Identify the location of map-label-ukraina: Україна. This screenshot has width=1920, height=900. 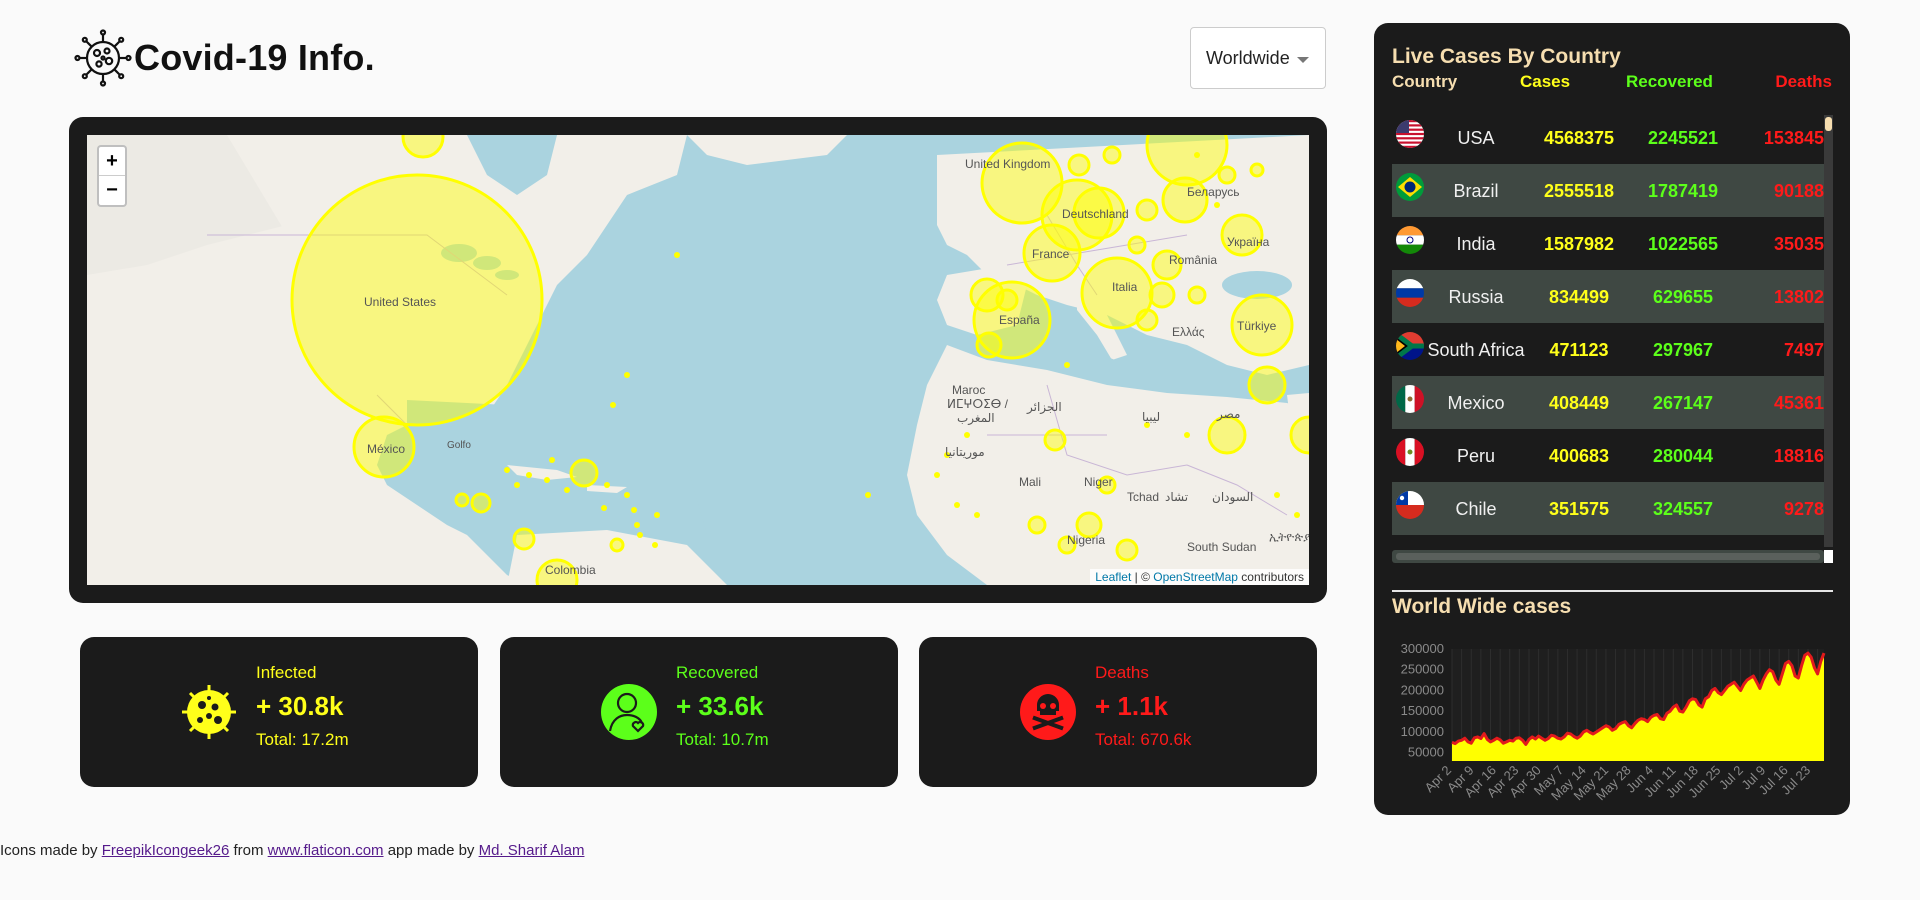
(1248, 242).